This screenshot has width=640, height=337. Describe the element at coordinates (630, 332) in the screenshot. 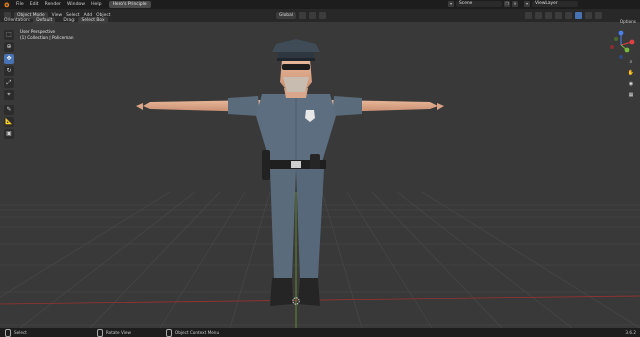

I see `version-text: 3.6.2` at that location.